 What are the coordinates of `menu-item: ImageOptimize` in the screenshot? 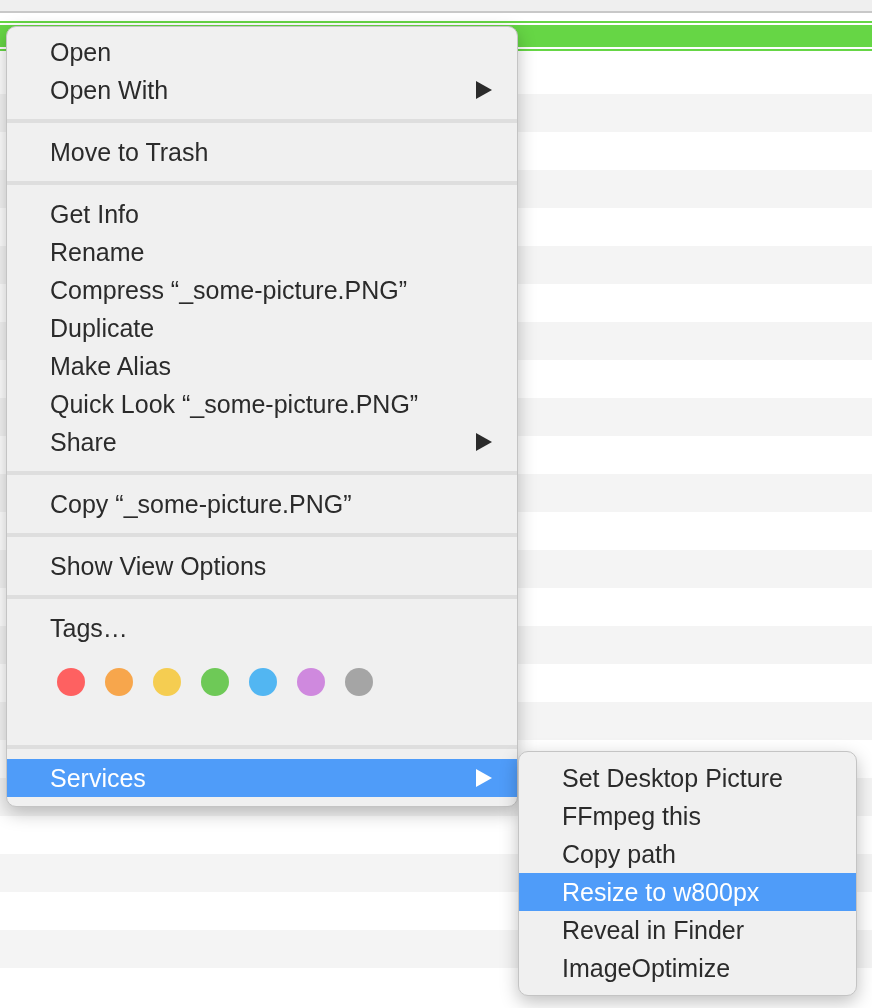 It's located at (687, 968).